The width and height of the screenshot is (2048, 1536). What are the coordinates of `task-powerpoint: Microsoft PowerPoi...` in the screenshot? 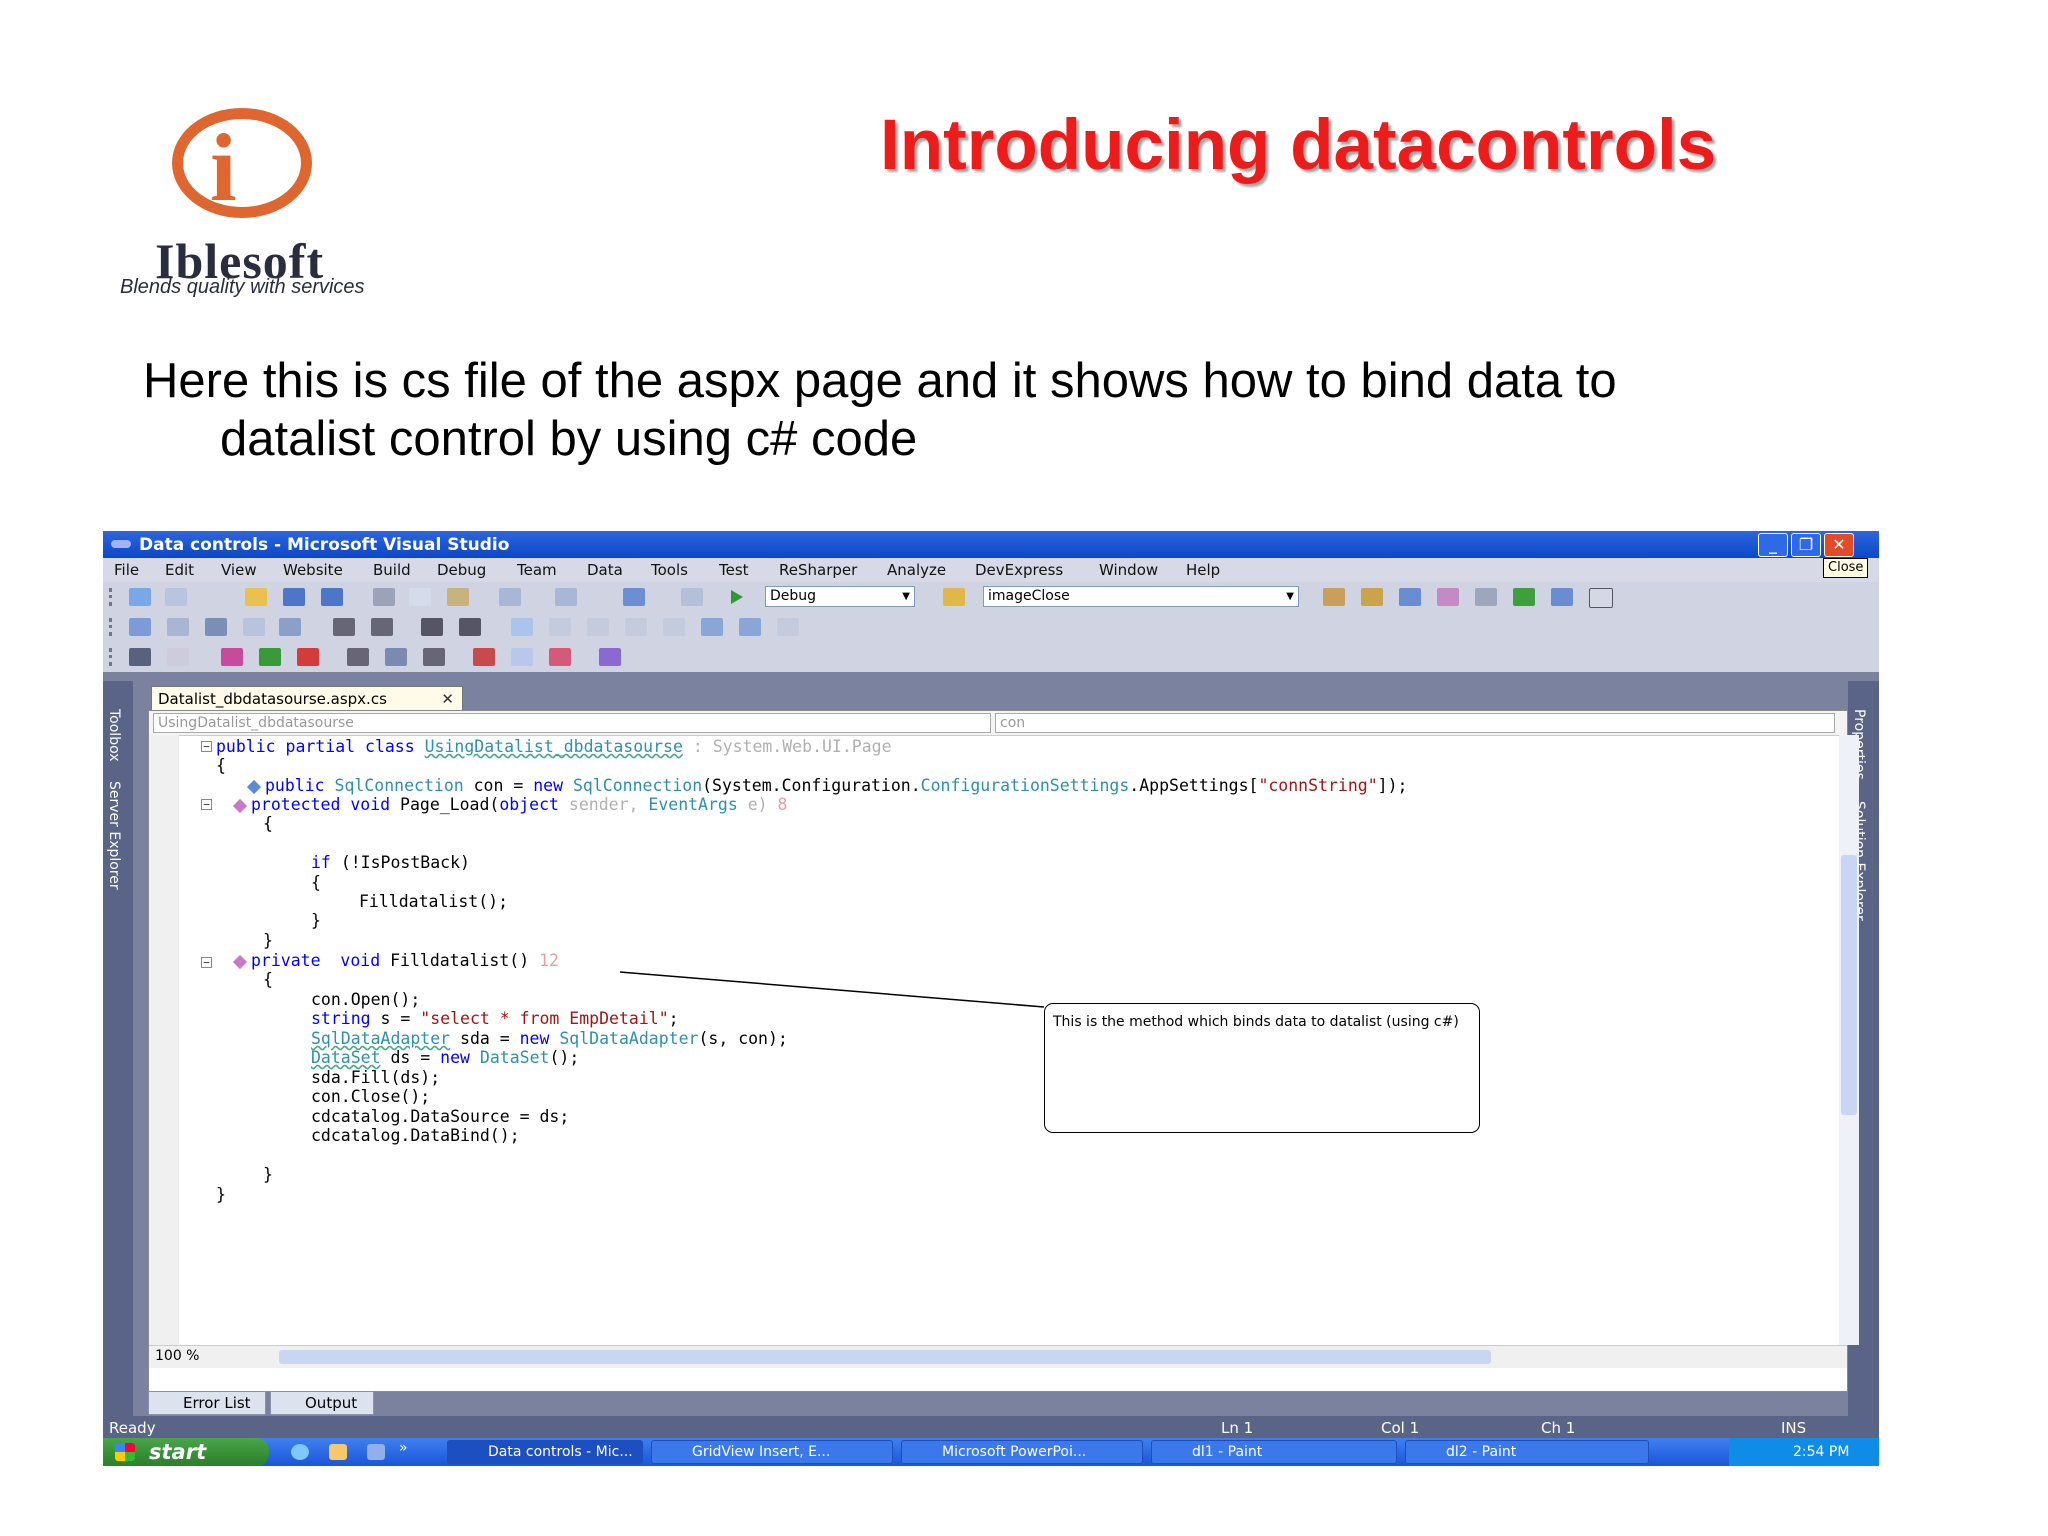 It's located at (1022, 1452).